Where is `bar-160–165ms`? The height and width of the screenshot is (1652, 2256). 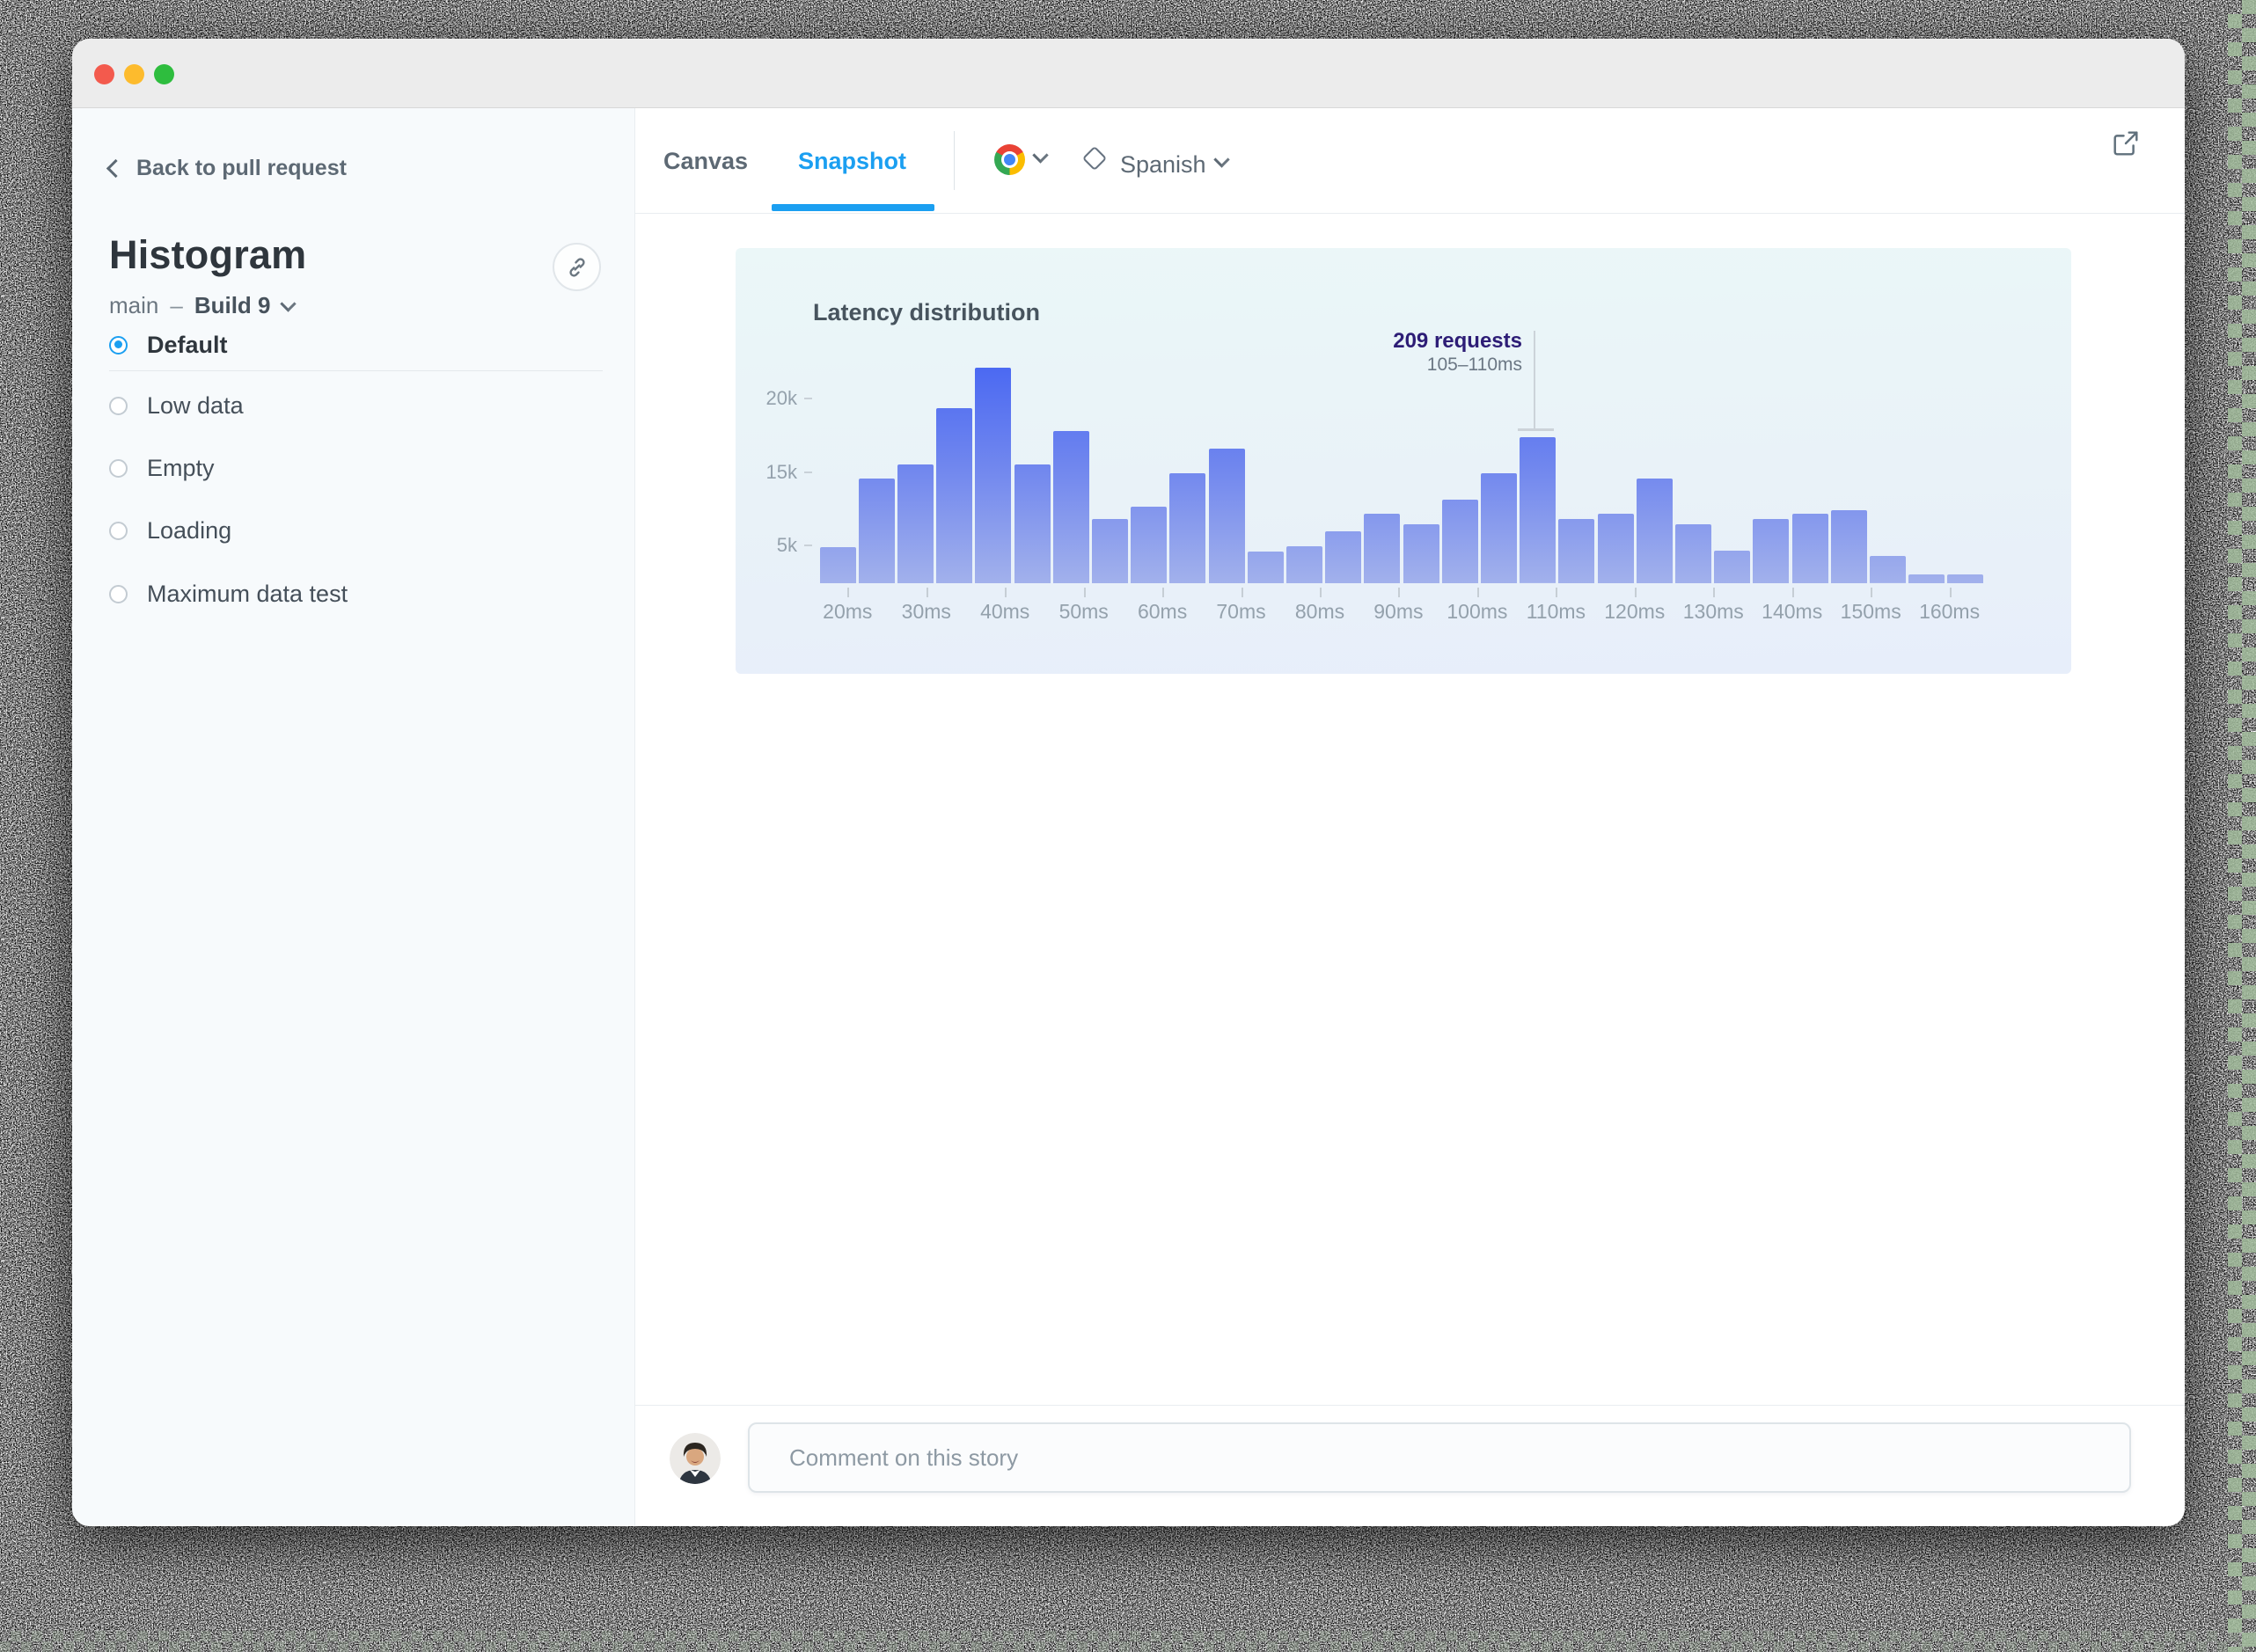
bar-160–165ms is located at coordinates (1965, 579).